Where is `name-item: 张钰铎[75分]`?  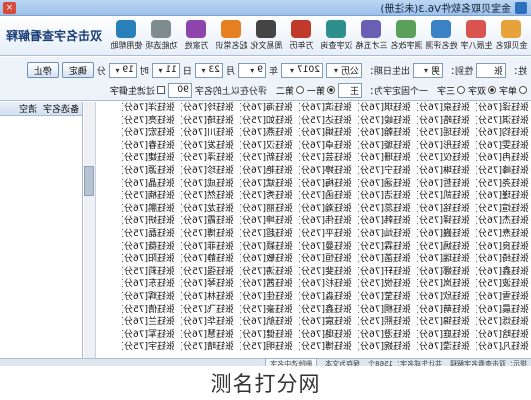 name-item: 张钰铎[75分] is located at coordinates (443, 221).